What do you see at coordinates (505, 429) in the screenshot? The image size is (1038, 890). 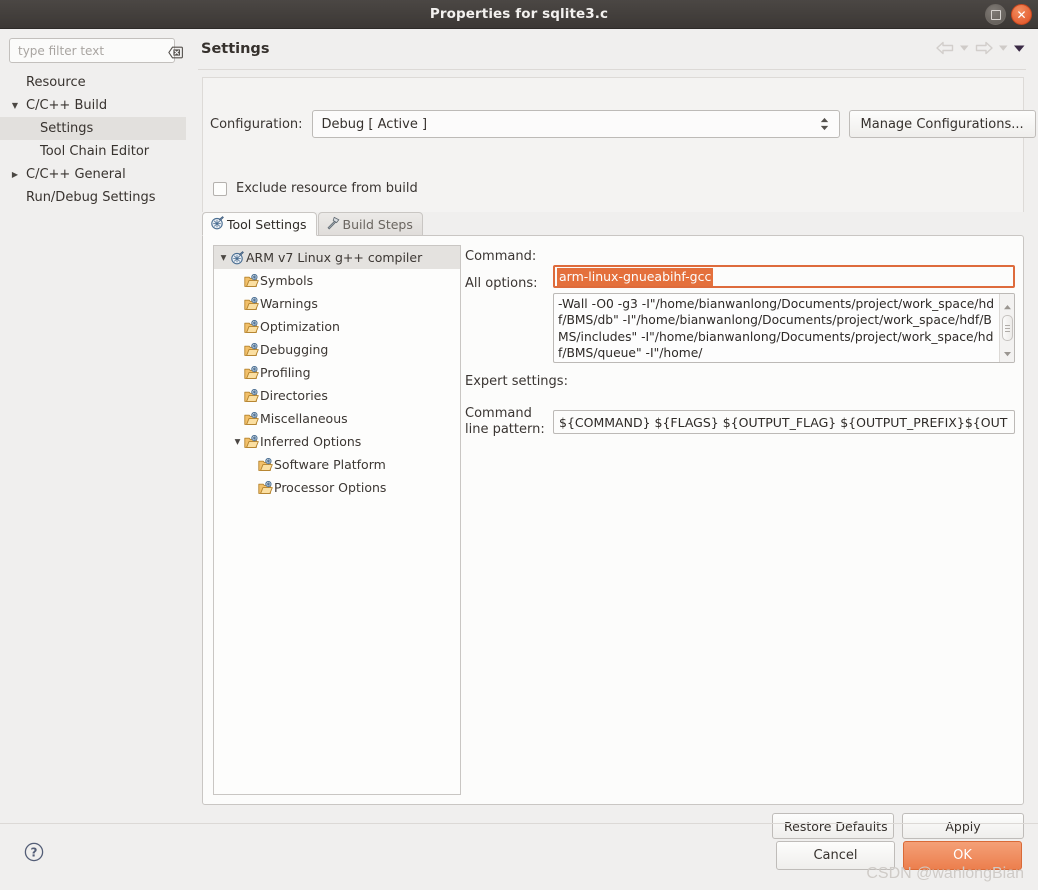 I see `command-line-pattern-label-line2: line pattern:` at bounding box center [505, 429].